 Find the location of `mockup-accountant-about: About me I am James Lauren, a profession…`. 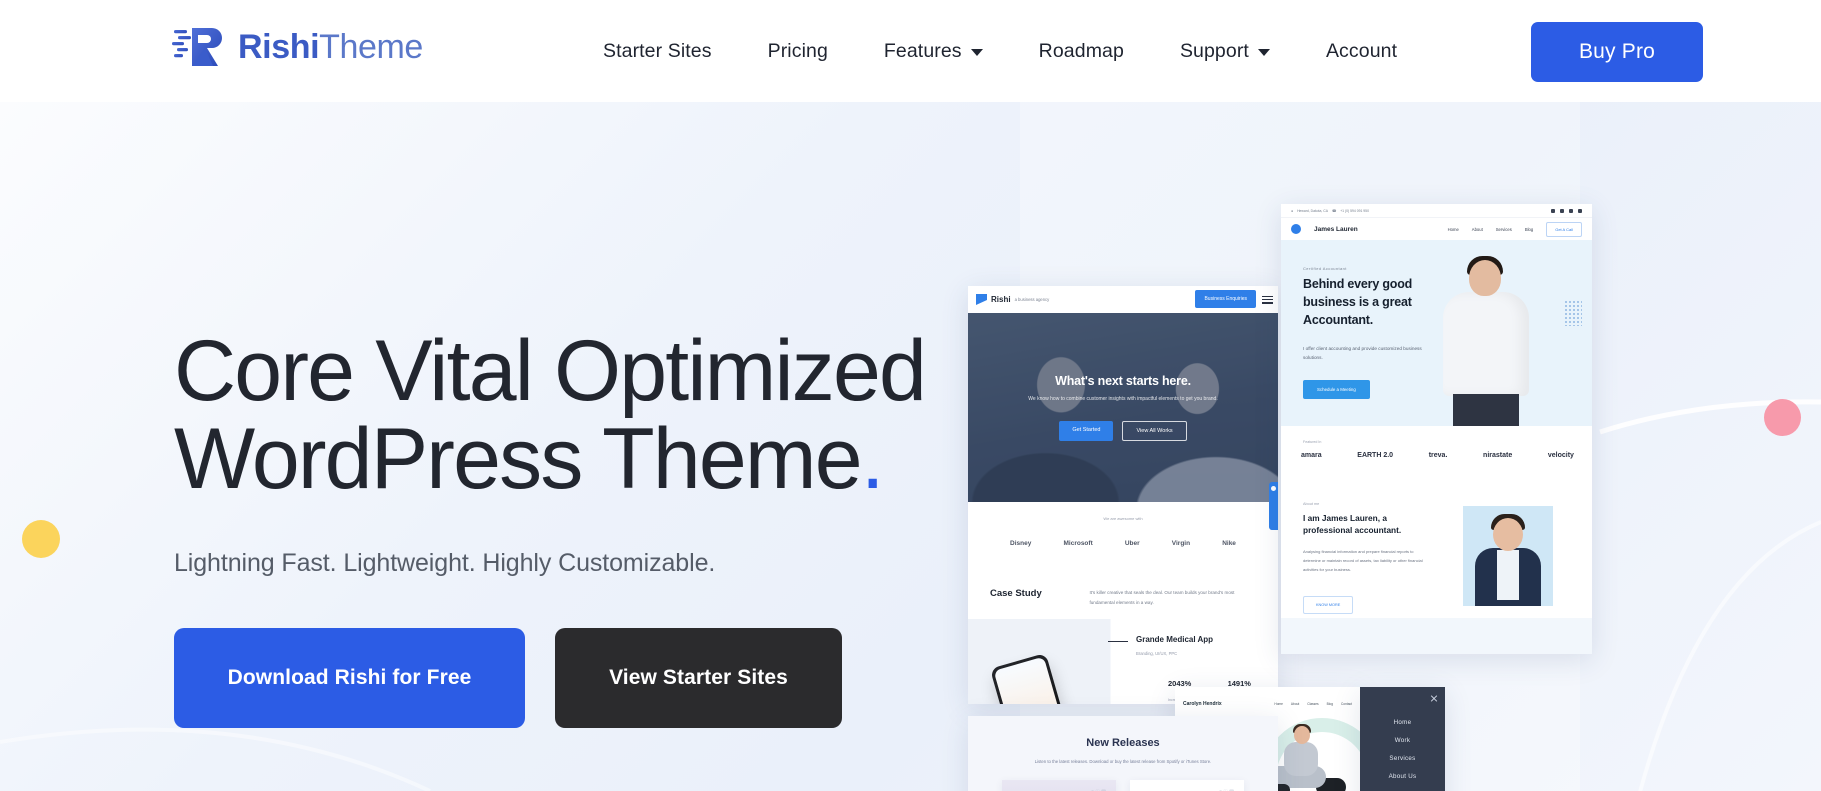

mockup-accountant-about: About me I am James Lauren, a profession… is located at coordinates (1436, 552).